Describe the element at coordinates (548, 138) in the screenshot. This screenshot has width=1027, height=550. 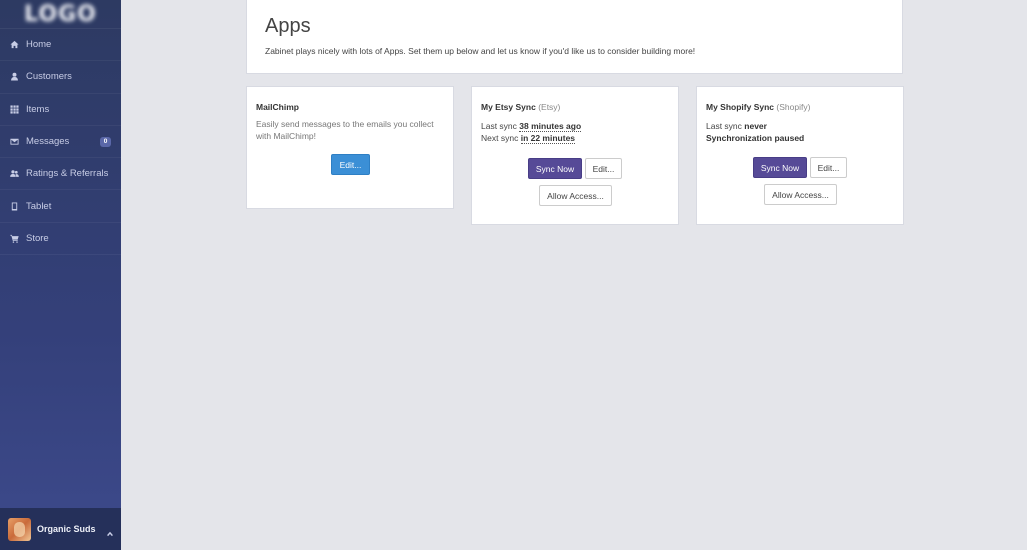
I see `next-sync-value: in 22 minutes` at that location.